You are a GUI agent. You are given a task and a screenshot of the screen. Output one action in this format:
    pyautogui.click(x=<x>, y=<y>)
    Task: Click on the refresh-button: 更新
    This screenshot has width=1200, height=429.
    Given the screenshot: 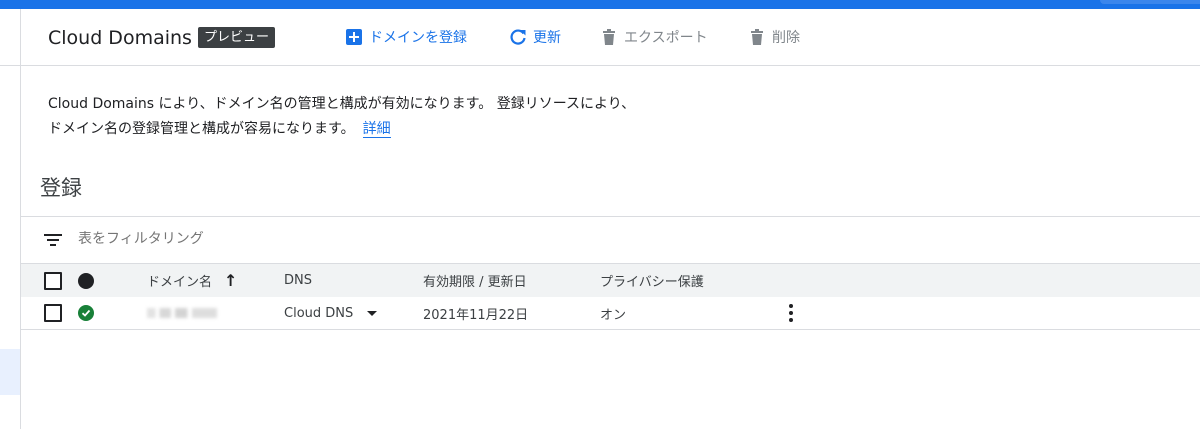 What is the action you would take?
    pyautogui.click(x=535, y=37)
    